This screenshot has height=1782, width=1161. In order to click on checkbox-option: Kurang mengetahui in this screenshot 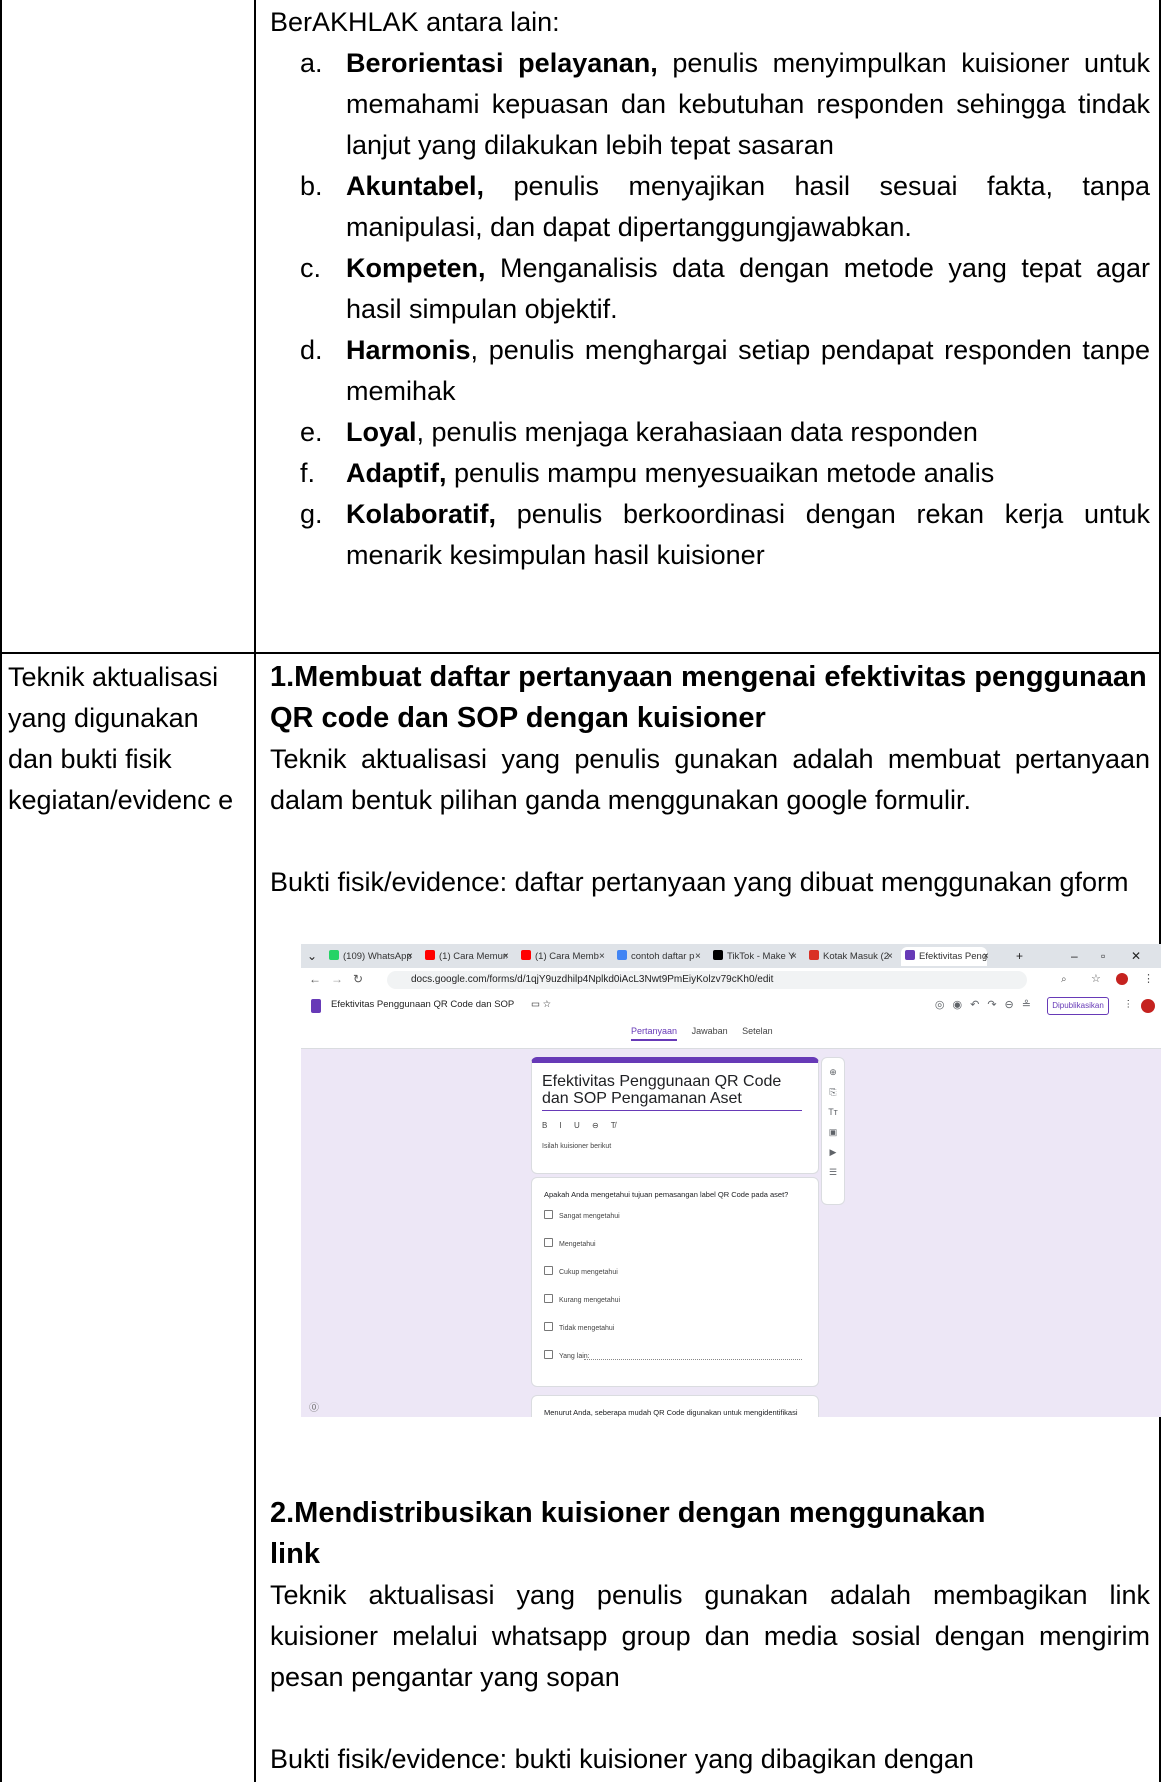, I will do `click(582, 1299)`.